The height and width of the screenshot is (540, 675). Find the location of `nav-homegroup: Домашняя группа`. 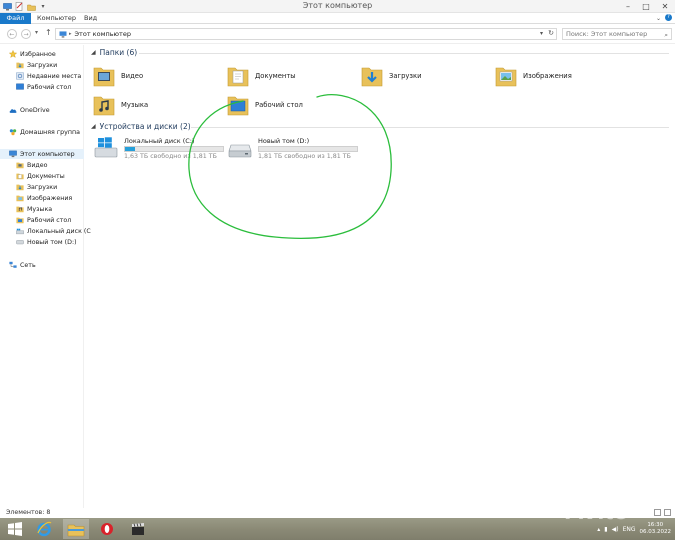

nav-homegroup: Домашняя группа is located at coordinates (44, 132).